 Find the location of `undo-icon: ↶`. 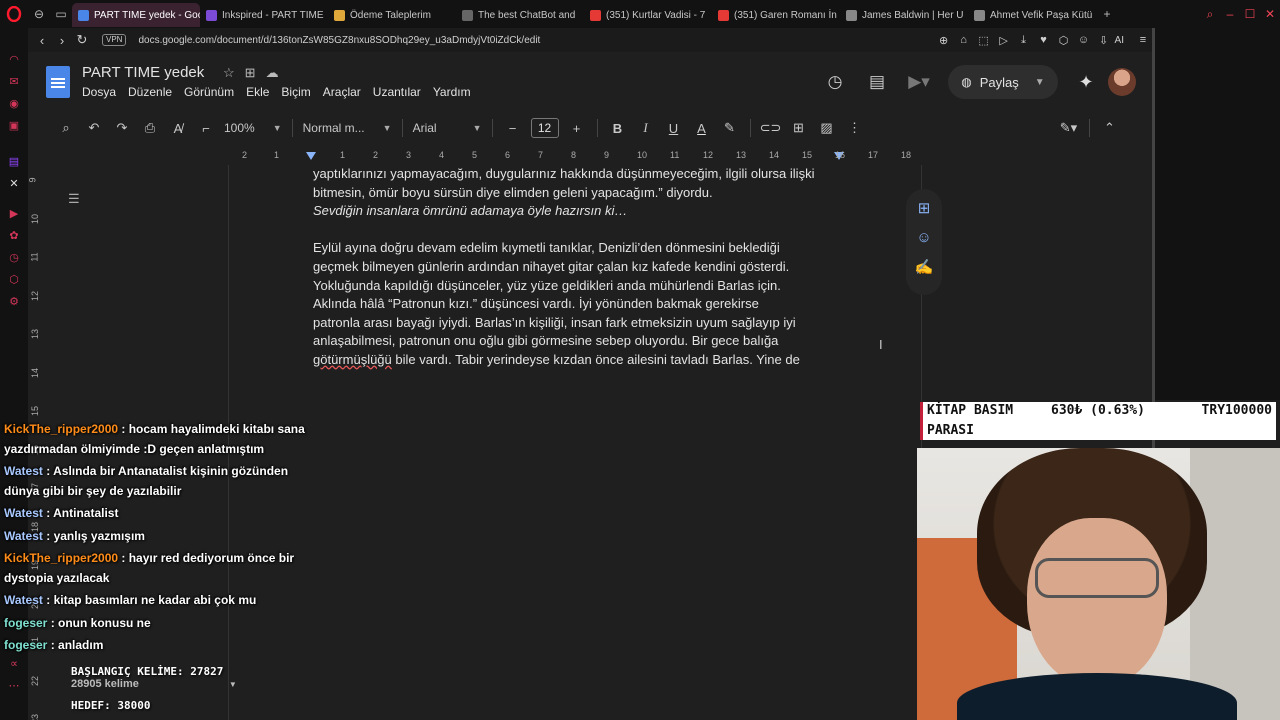

undo-icon: ↶ is located at coordinates (94, 128).